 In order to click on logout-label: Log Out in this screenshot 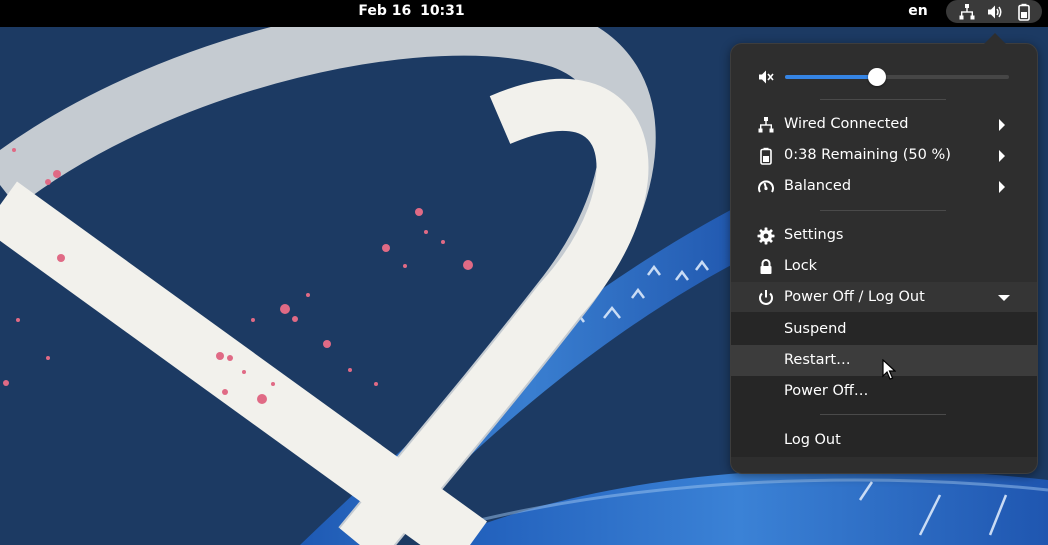, I will do `click(812, 440)`.